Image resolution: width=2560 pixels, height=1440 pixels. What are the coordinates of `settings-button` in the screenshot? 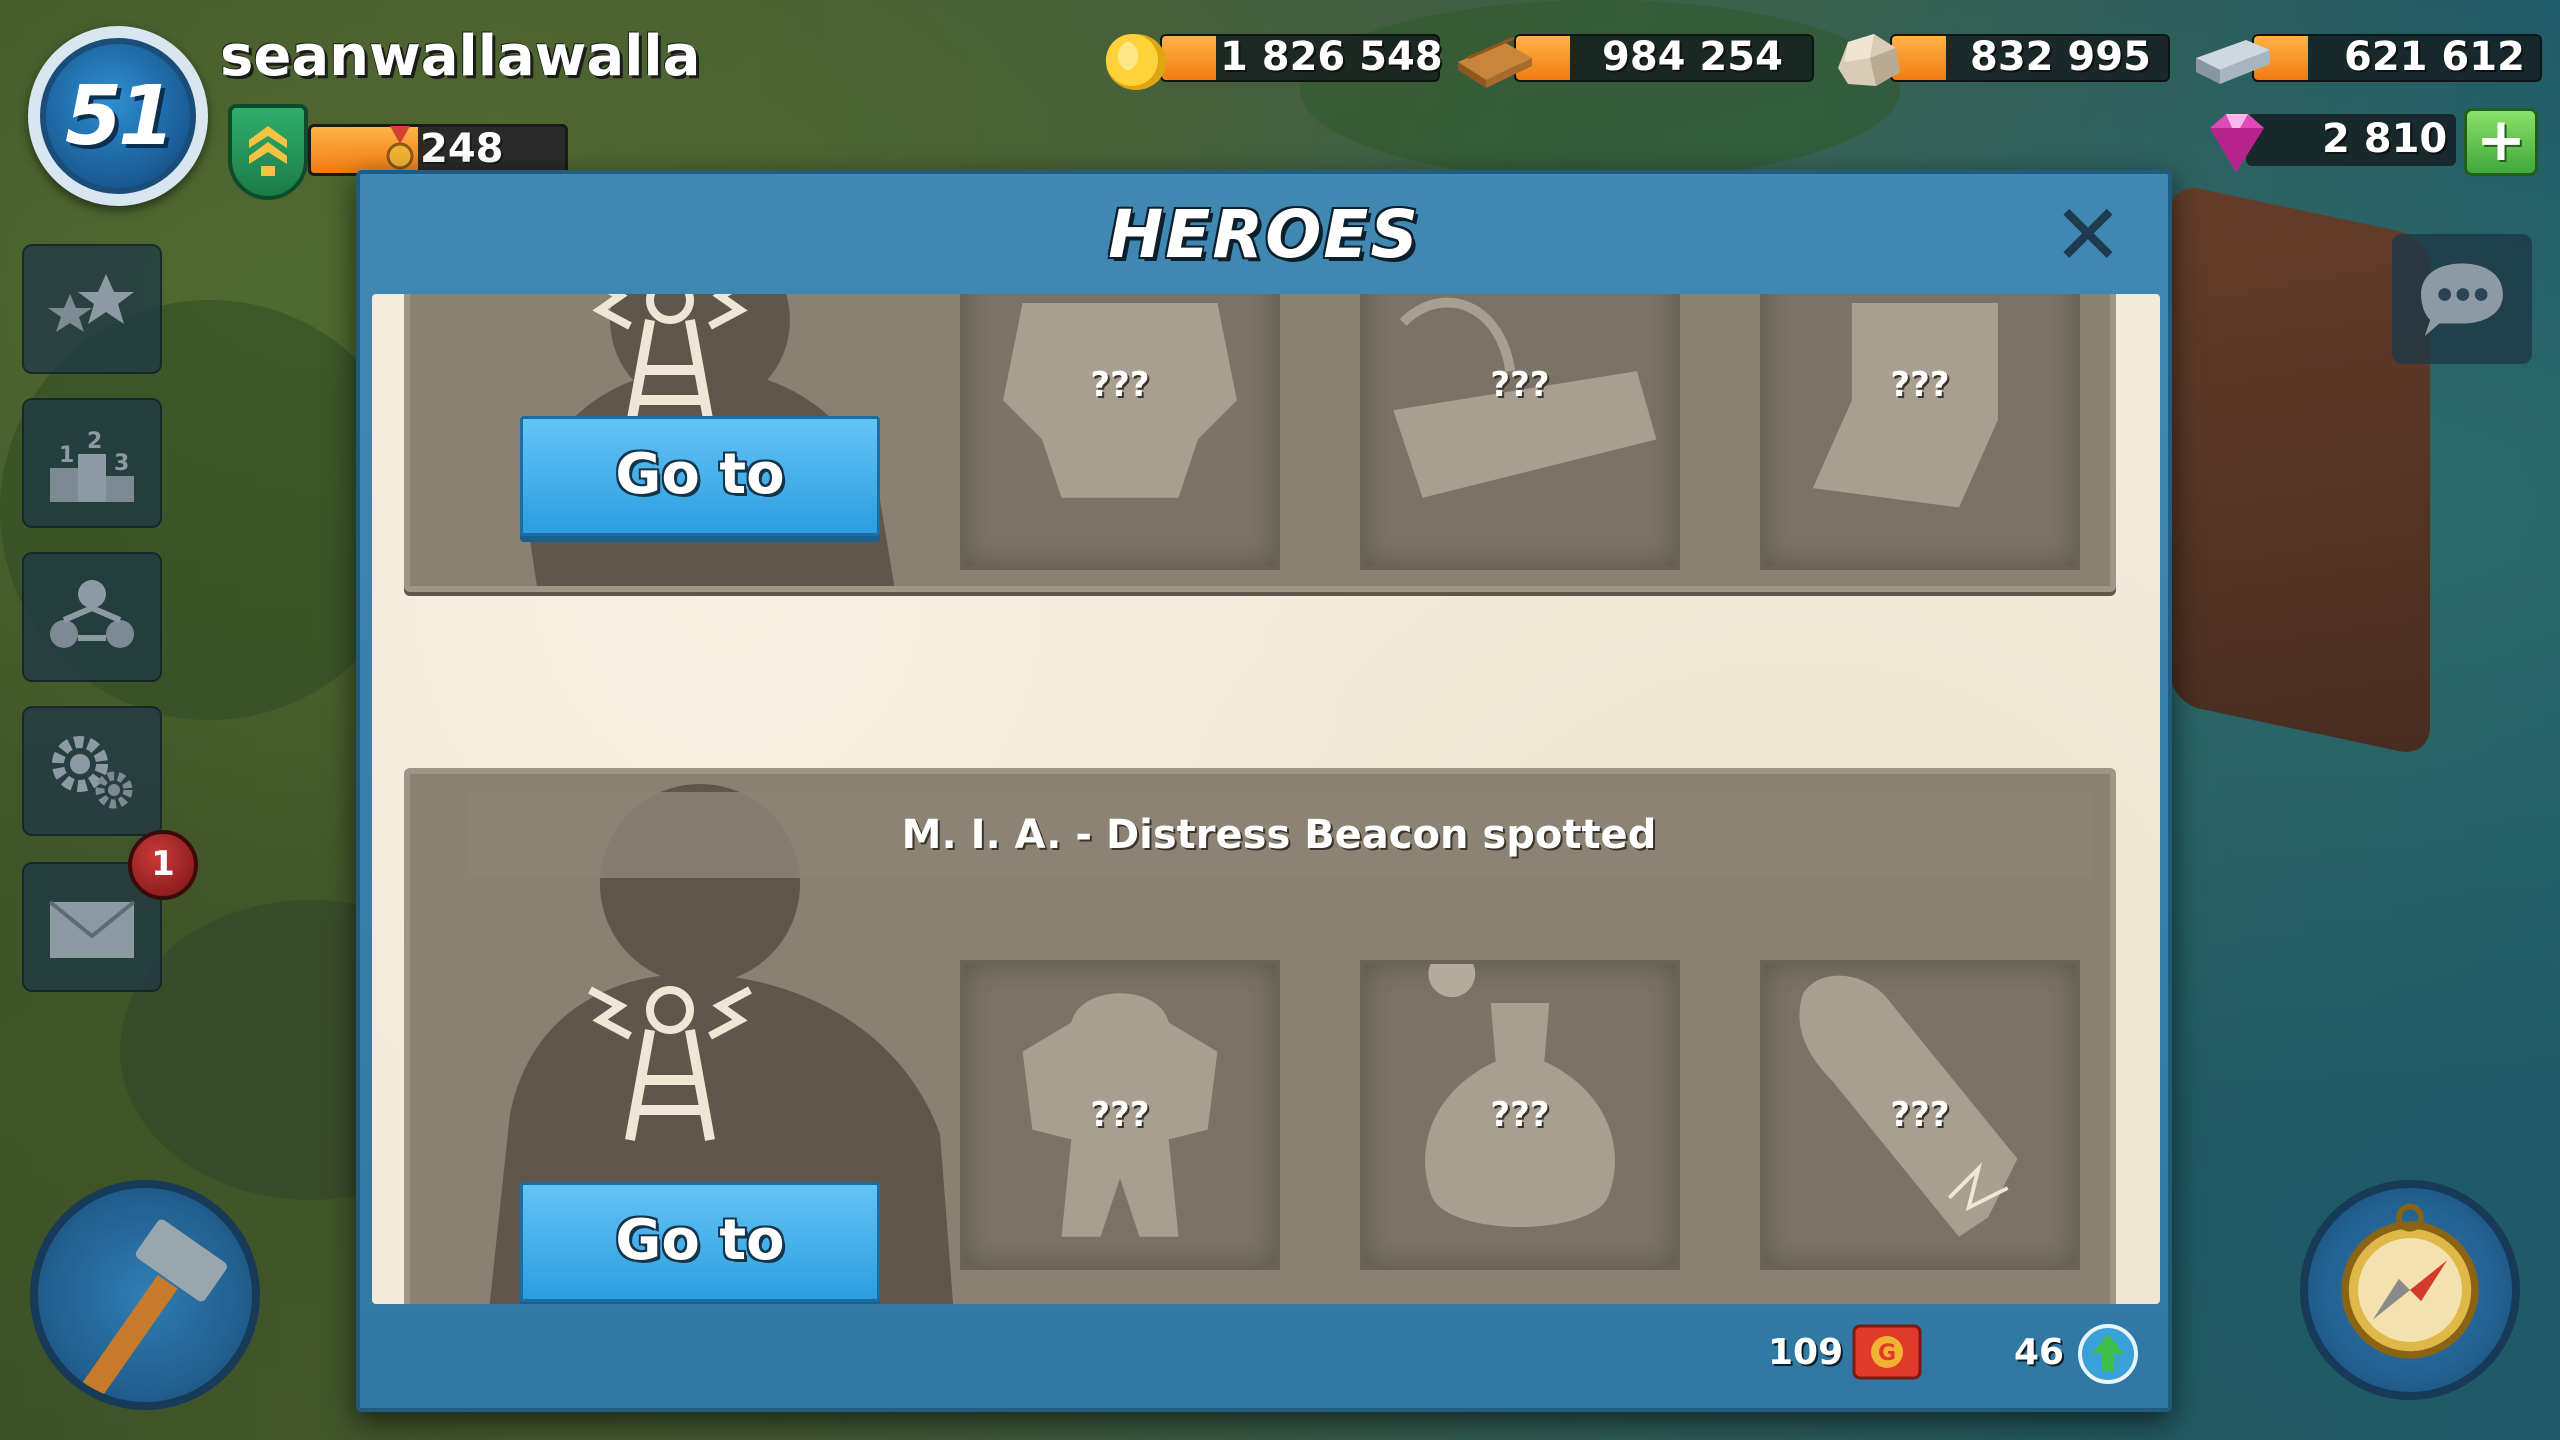 It's located at (92, 771).